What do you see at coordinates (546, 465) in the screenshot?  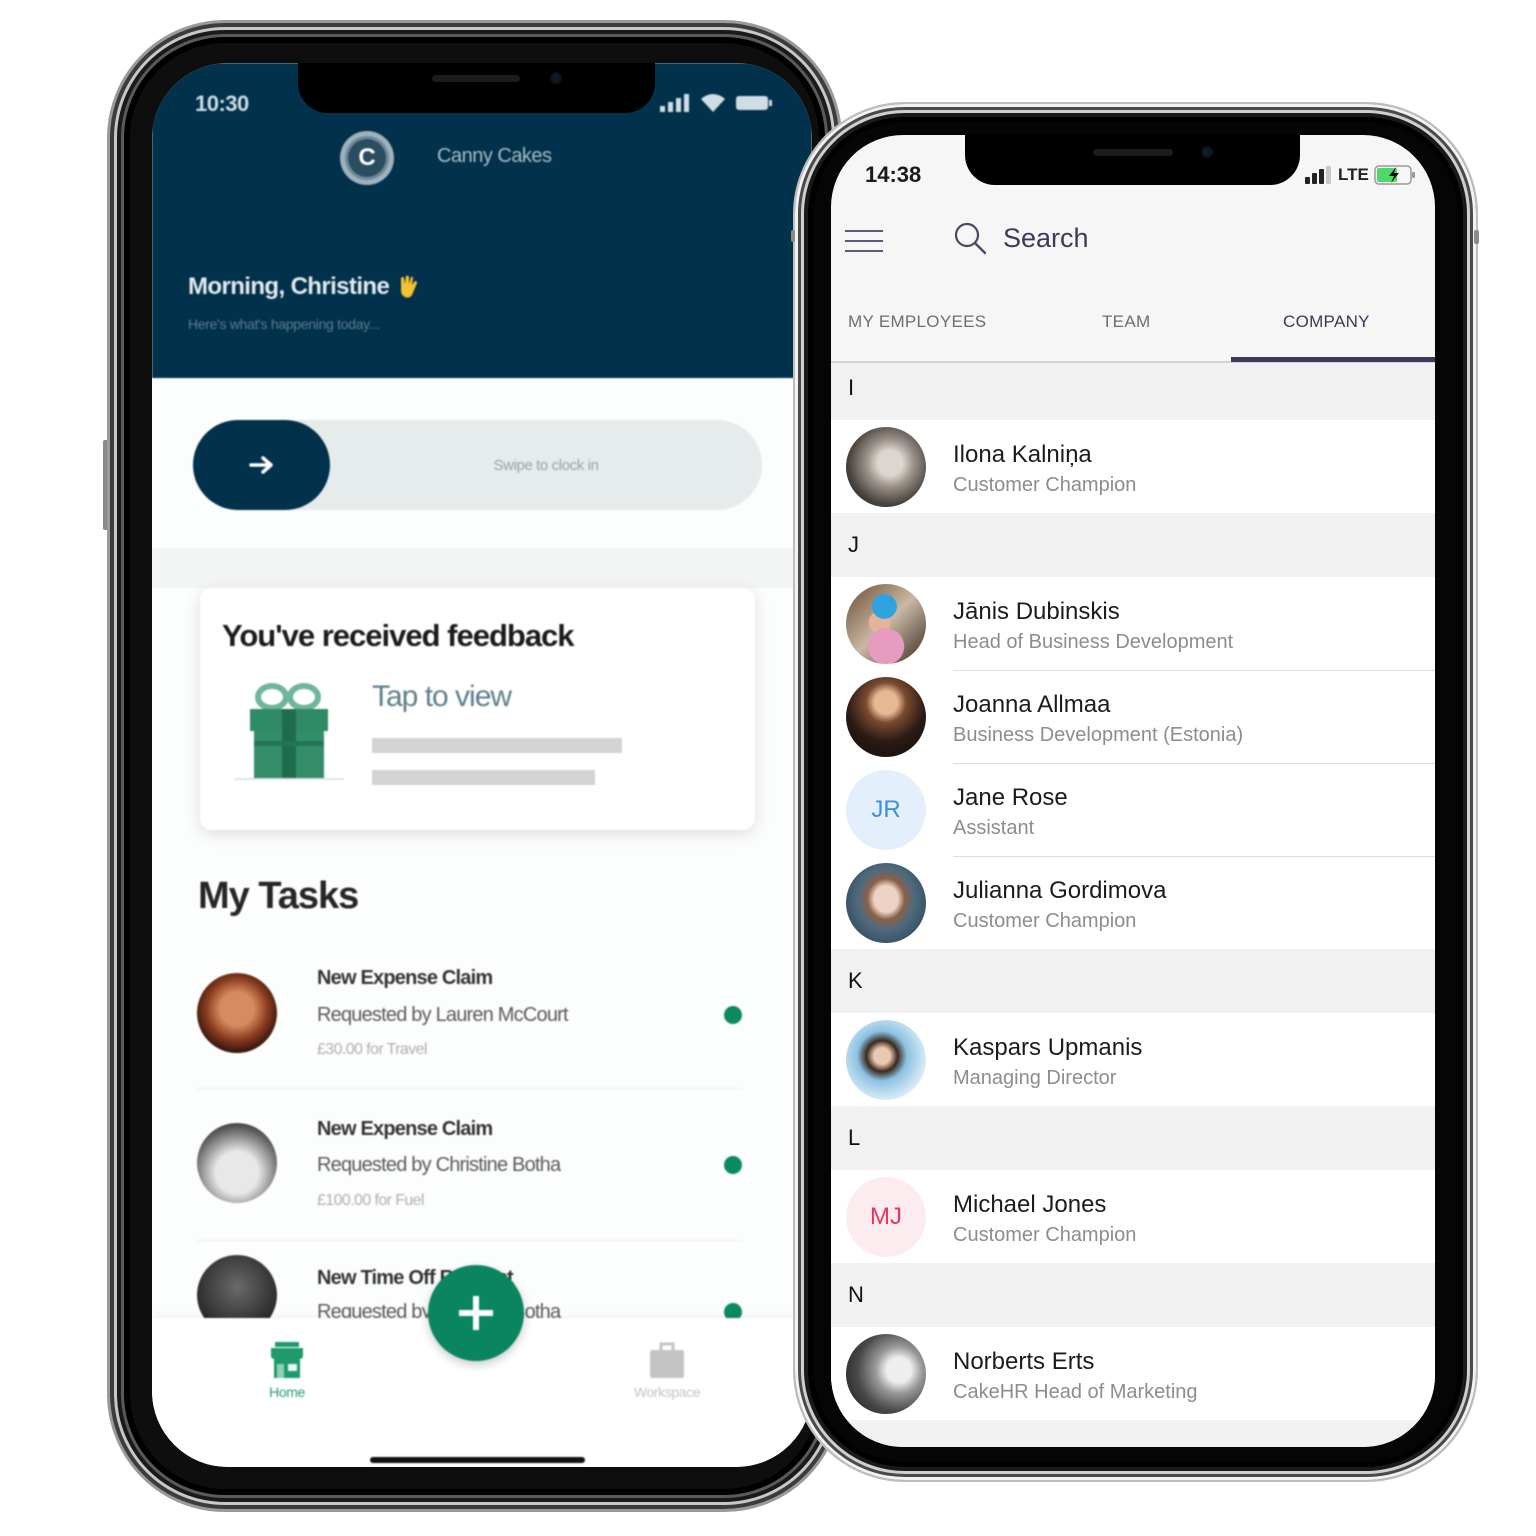 I see `clock-in-label: Swipe to clock in` at bounding box center [546, 465].